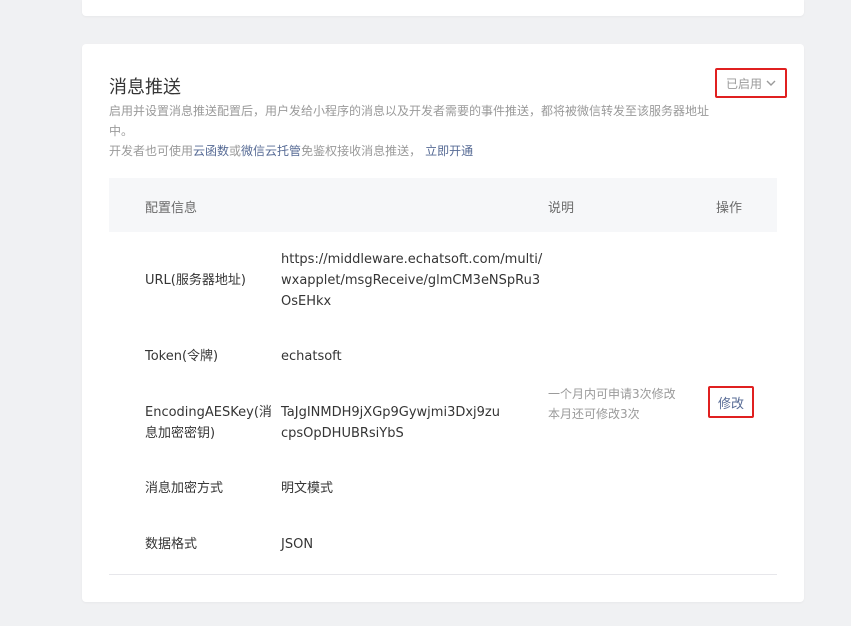 The width and height of the screenshot is (851, 626). Describe the element at coordinates (443, 8) in the screenshot. I see `previous-card` at that location.